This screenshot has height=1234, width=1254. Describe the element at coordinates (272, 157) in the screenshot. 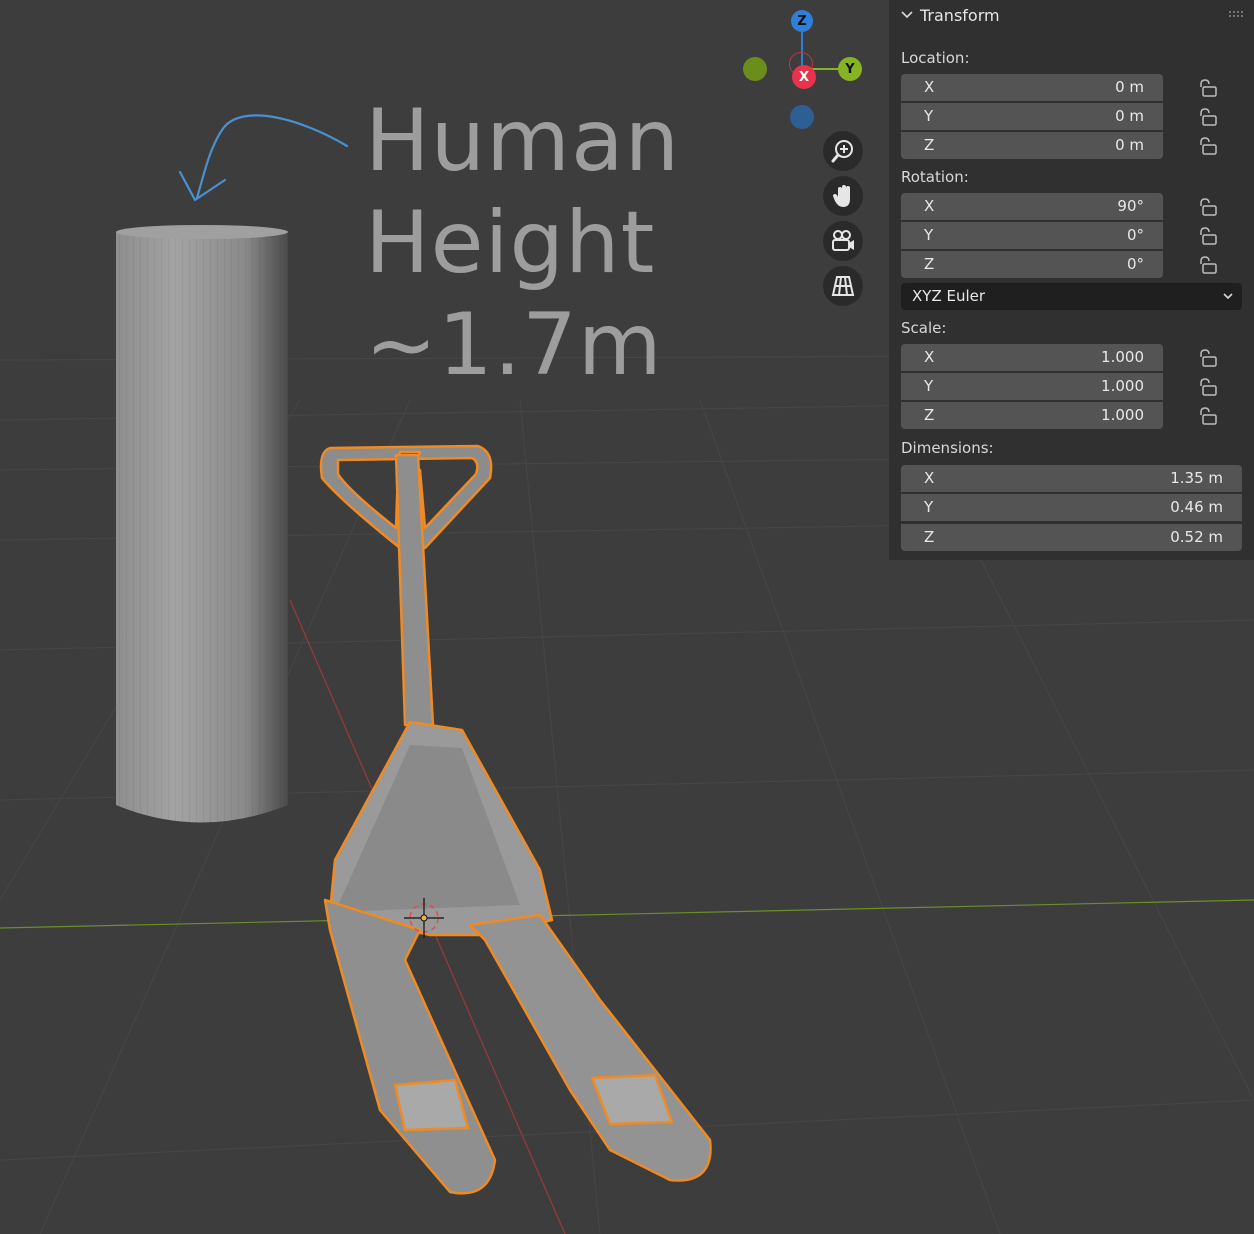

I see `annotation-arrow` at that location.